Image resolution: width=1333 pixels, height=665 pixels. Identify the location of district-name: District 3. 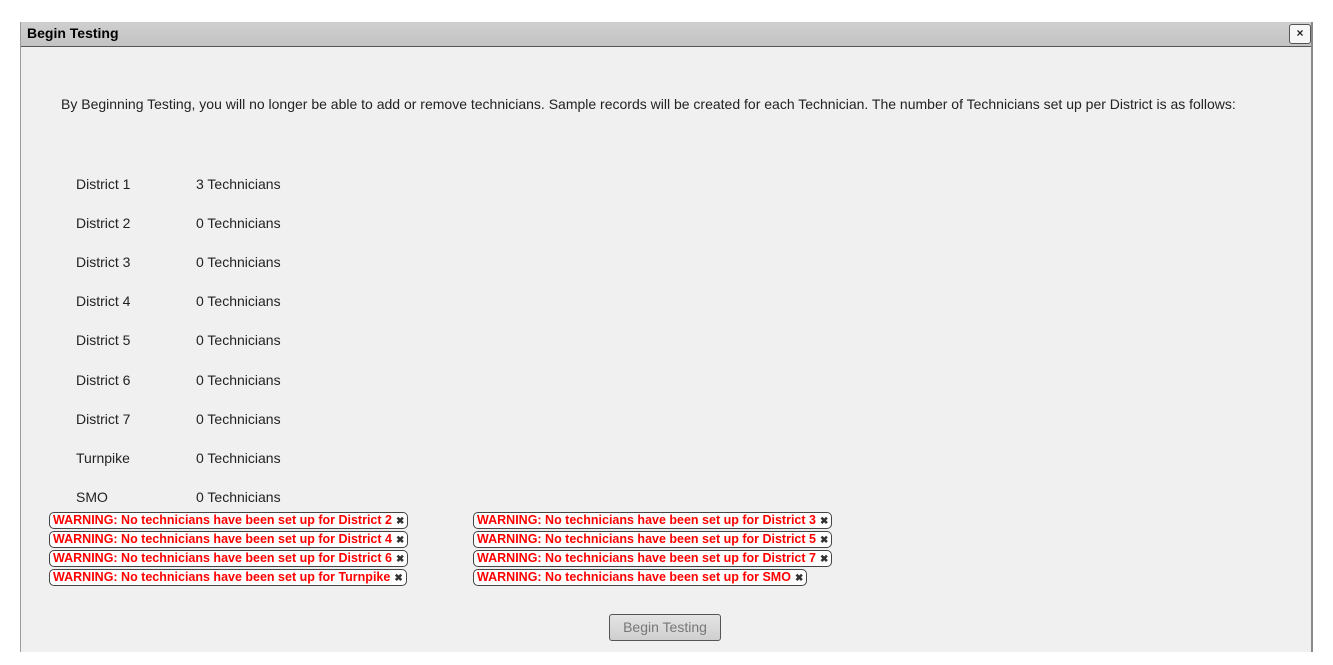
(103, 262).